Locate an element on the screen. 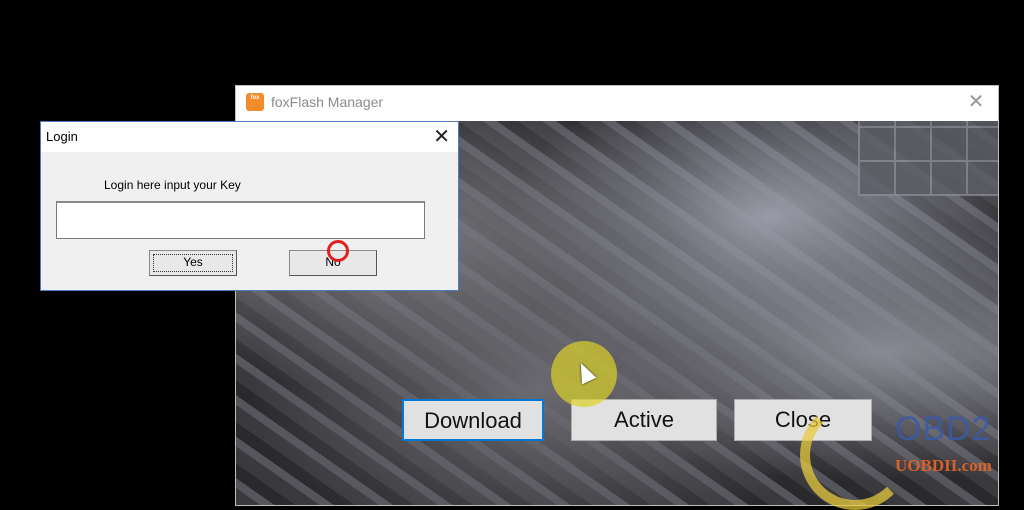 This screenshot has height=510, width=1024. download-button: Download is located at coordinates (473, 420).